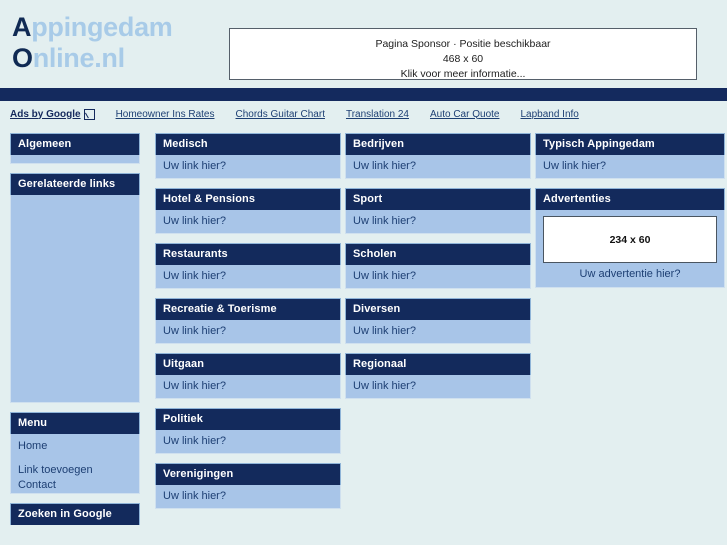 This screenshot has height=545, width=727. What do you see at coordinates (463, 44) in the screenshot?
I see `sponsor-line-1: Pagina Sponsor · Positie beschikbaar` at bounding box center [463, 44].